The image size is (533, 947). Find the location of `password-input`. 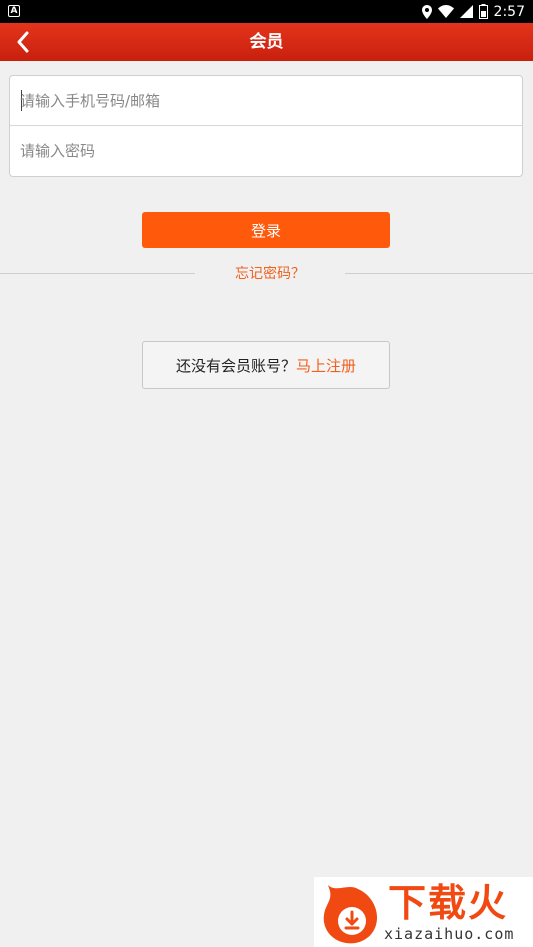

password-input is located at coordinates (265, 151).